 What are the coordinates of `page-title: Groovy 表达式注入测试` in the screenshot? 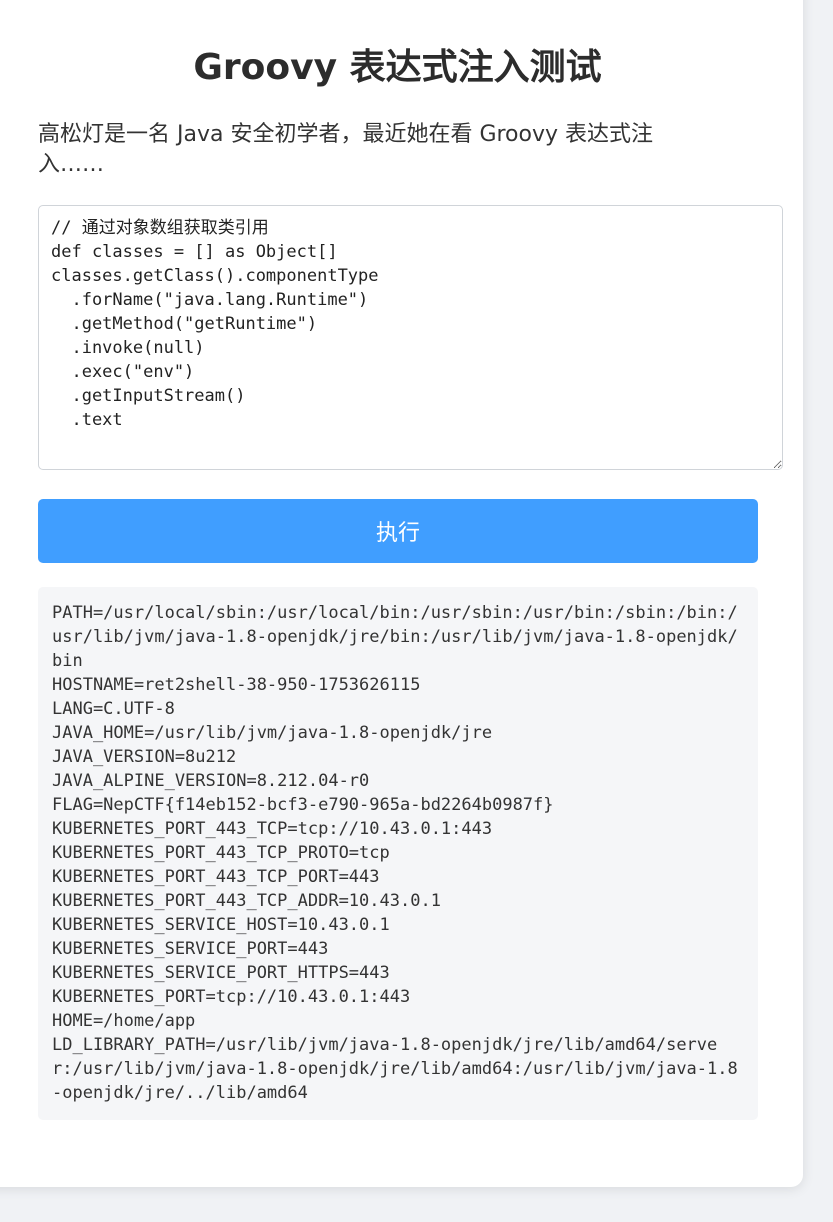 It's located at (397, 67).